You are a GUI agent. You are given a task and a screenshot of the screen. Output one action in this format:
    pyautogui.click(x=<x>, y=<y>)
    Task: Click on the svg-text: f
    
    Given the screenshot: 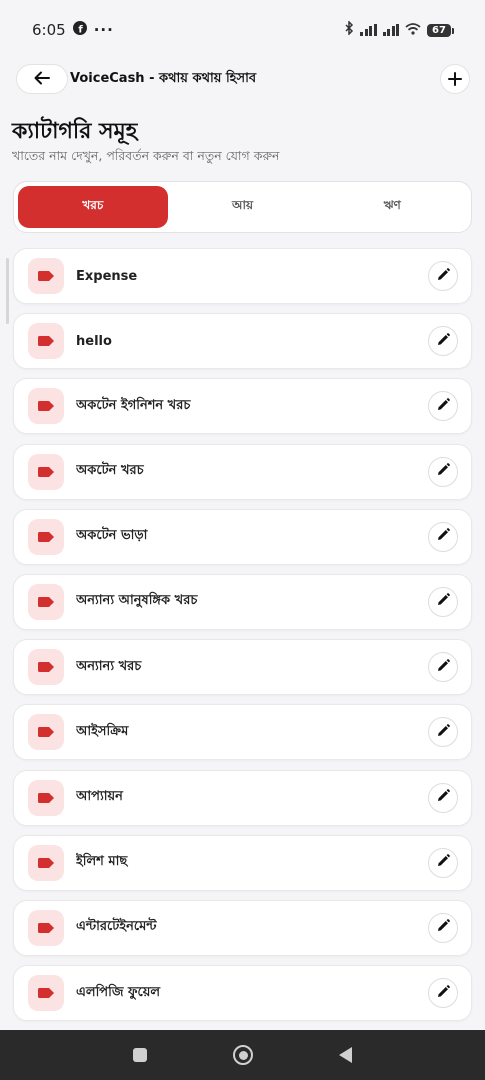 What is the action you would take?
    pyautogui.click(x=80, y=29)
    